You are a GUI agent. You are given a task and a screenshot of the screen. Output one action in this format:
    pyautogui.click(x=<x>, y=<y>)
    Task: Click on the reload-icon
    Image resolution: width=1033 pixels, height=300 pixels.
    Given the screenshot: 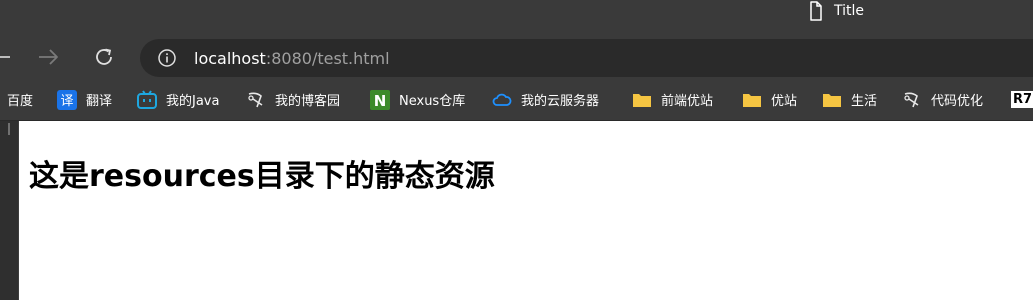 What is the action you would take?
    pyautogui.click(x=104, y=59)
    